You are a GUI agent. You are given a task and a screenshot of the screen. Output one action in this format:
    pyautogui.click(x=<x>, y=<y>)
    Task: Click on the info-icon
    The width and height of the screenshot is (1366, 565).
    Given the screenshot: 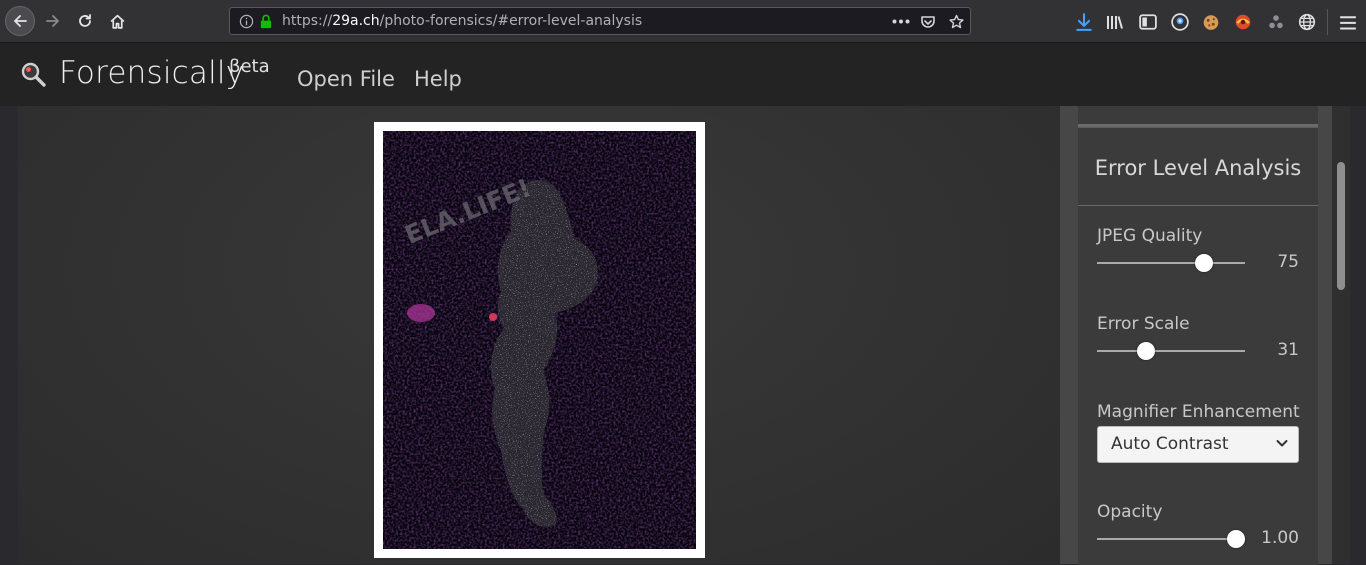 What is the action you would take?
    pyautogui.click(x=246, y=21)
    